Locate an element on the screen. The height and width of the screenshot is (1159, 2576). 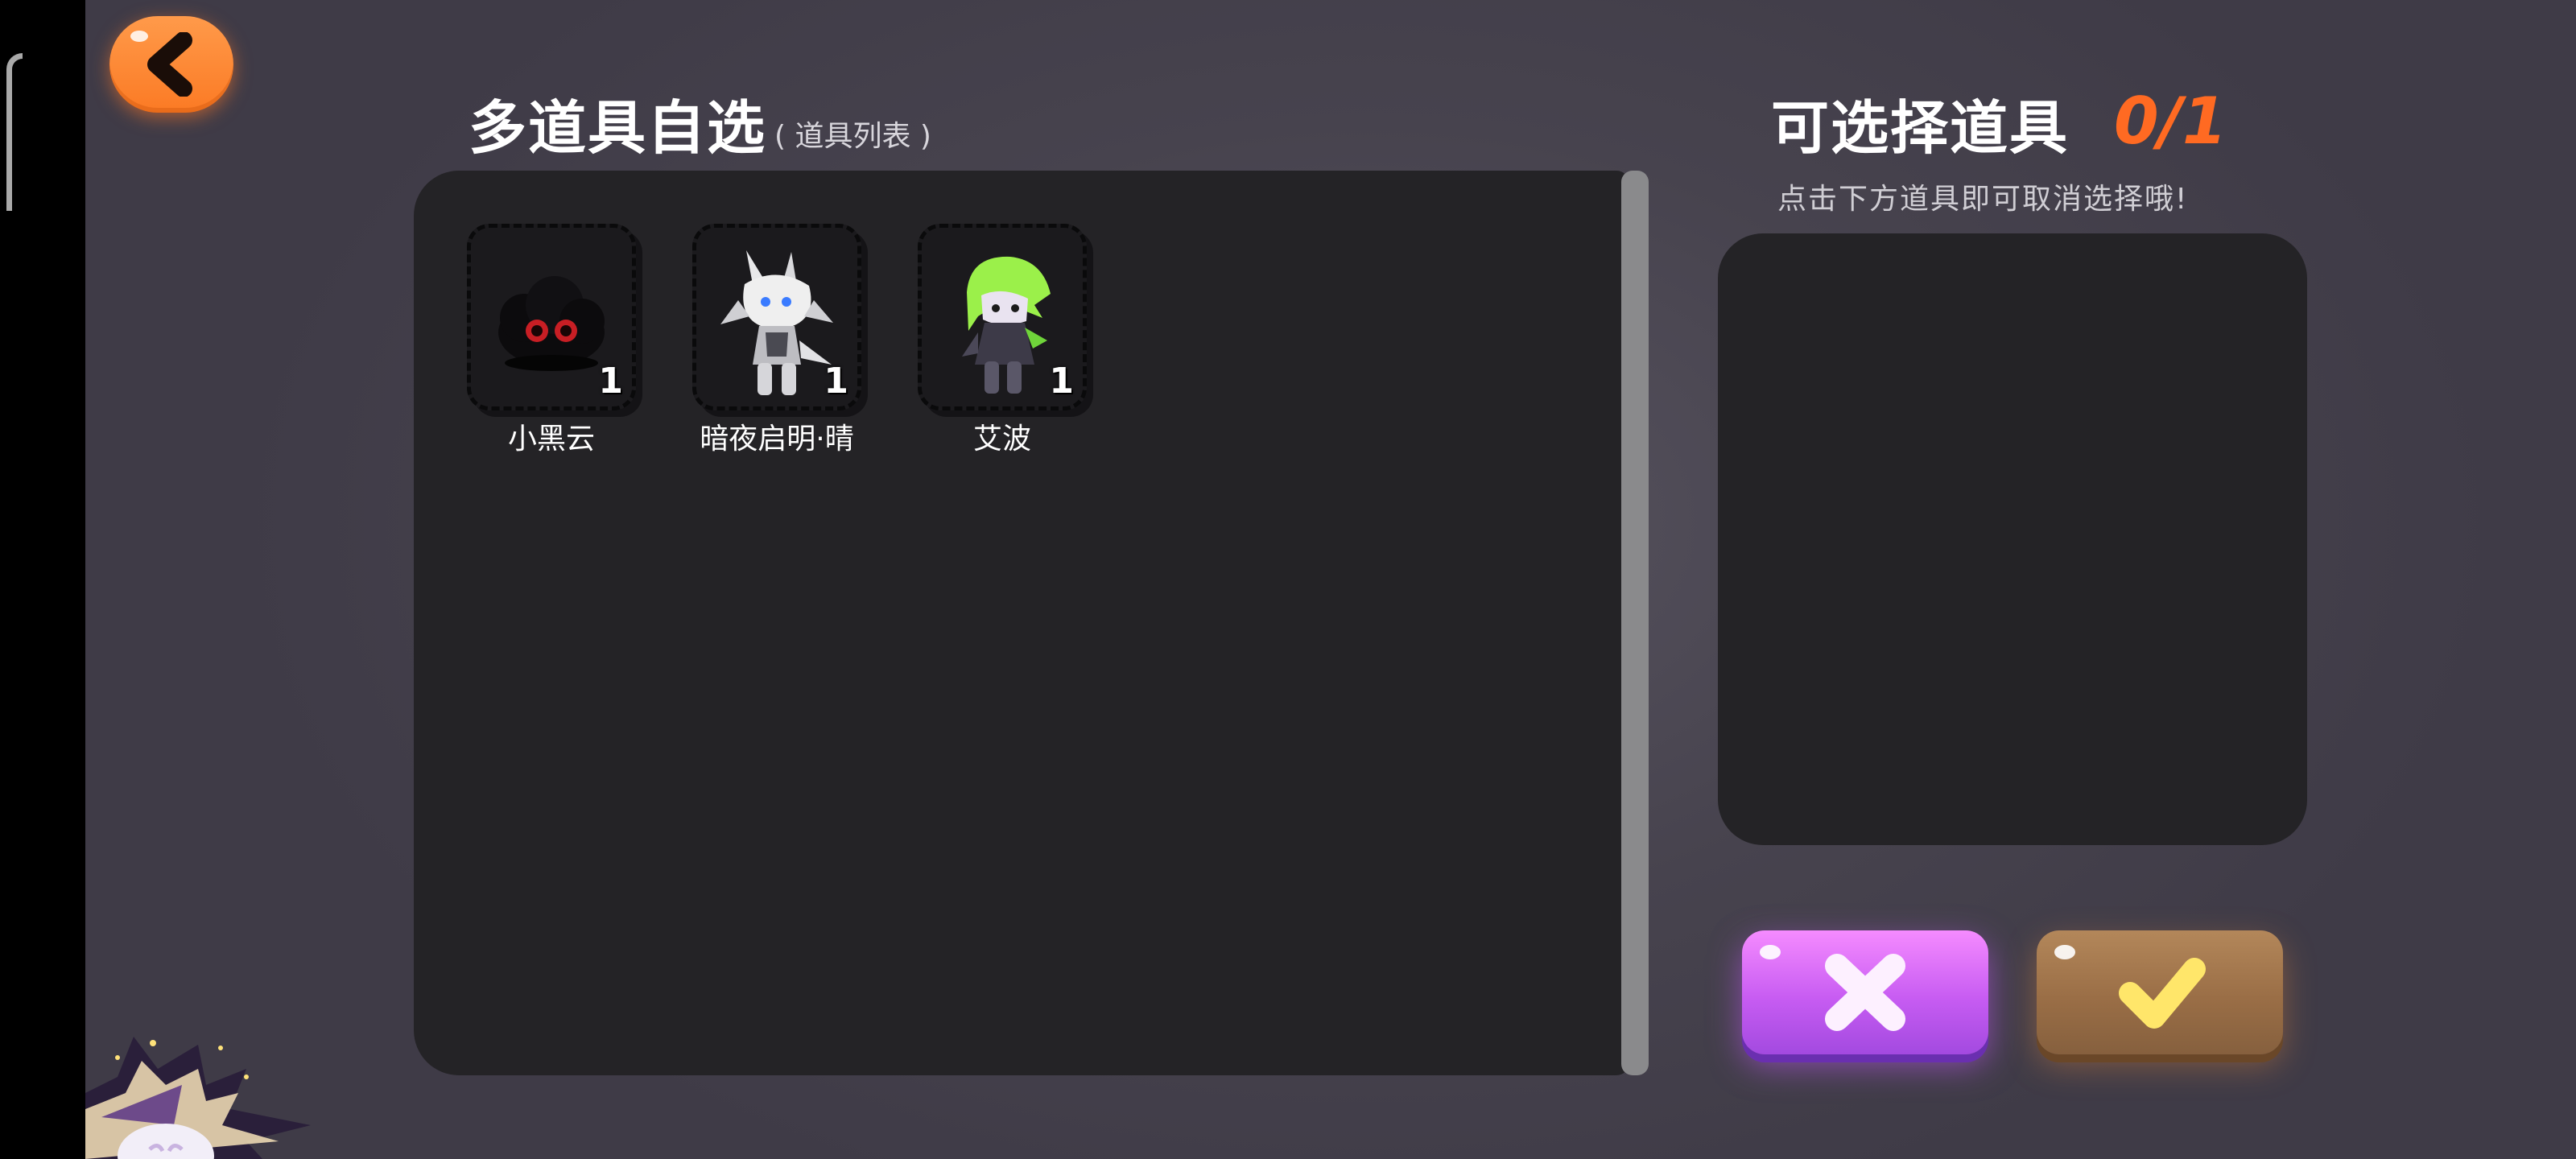
spiky-burst-icon is located at coordinates (198, 1098).